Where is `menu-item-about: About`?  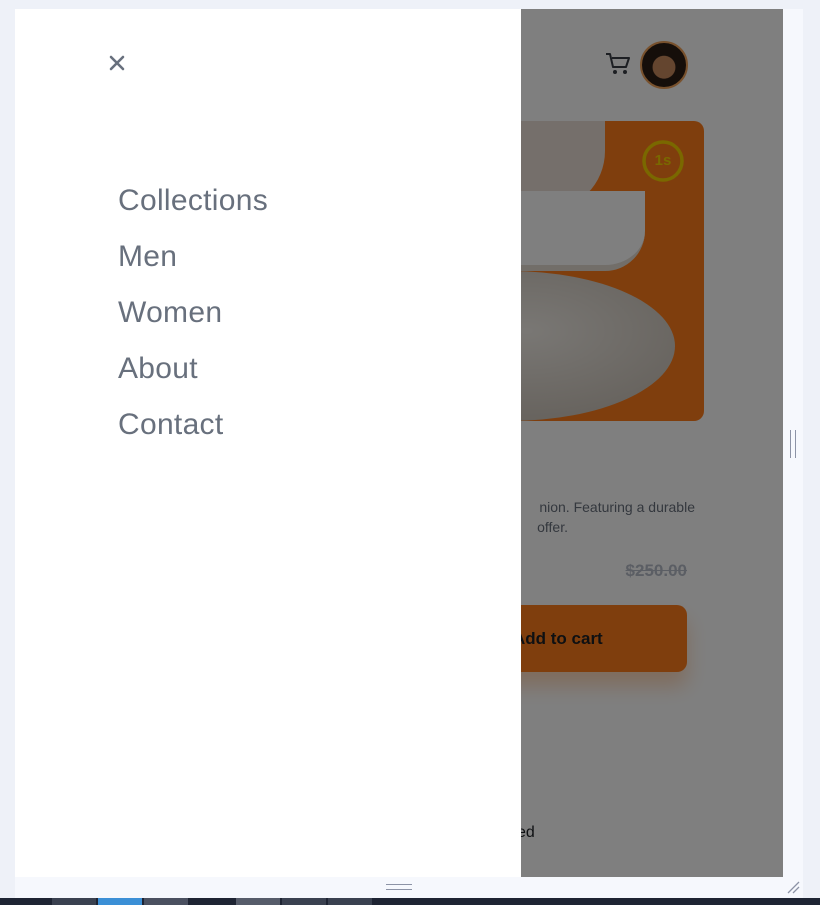
menu-item-about: About is located at coordinates (193, 375).